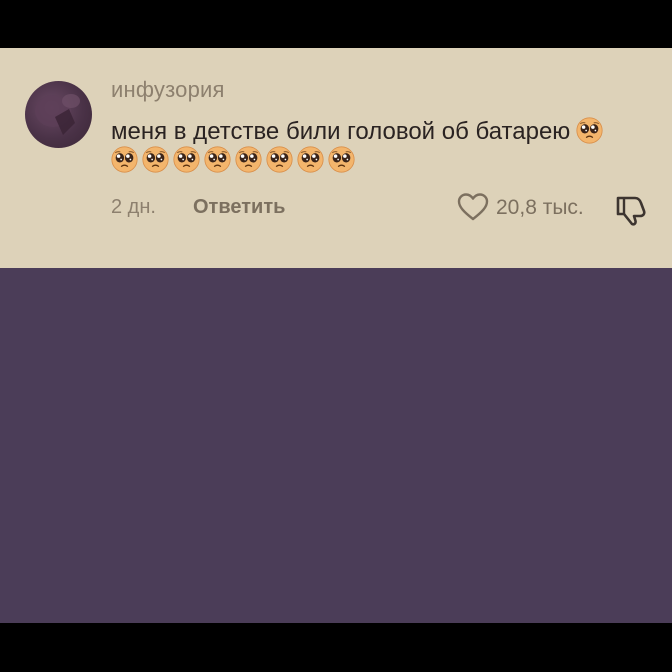 This screenshot has height=672, width=672. Describe the element at coordinates (133, 207) in the screenshot. I see `timestamp: 2 дн.` at that location.